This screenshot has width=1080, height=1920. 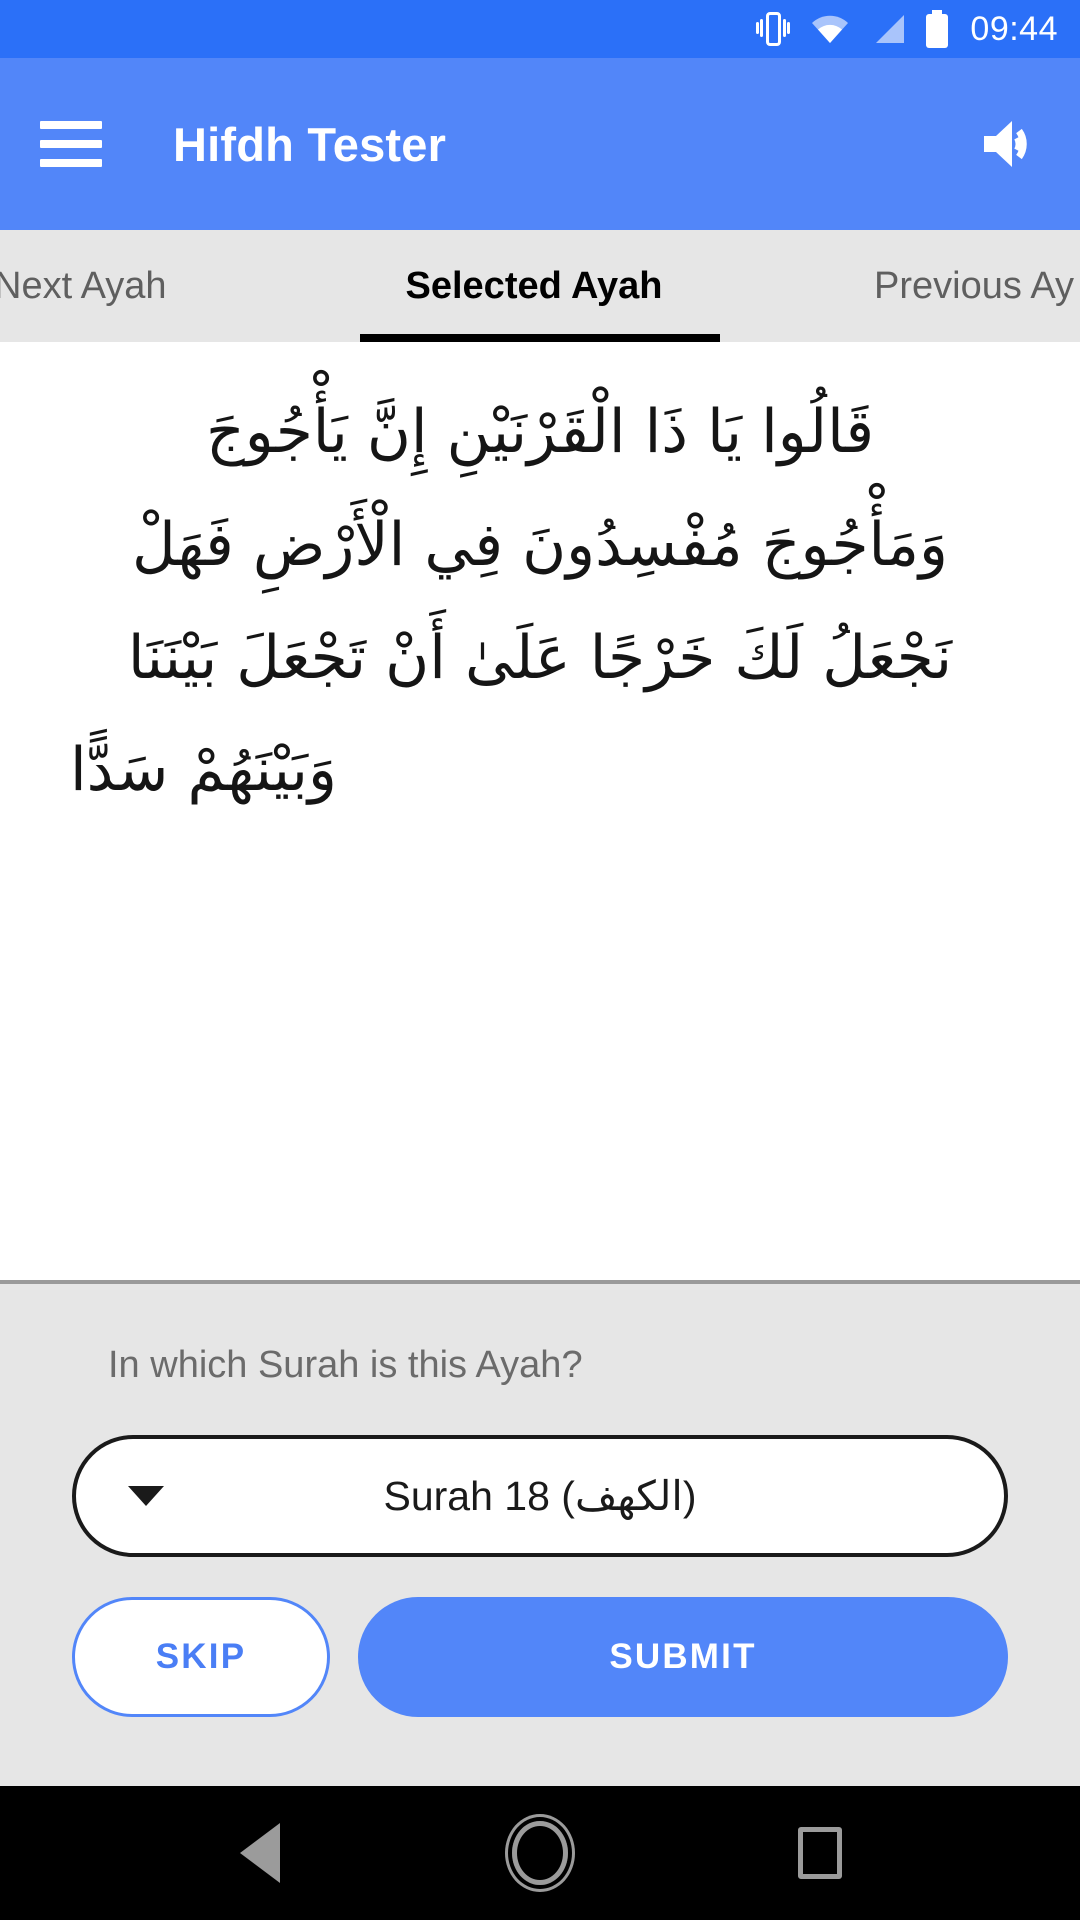 What do you see at coordinates (534, 286) in the screenshot?
I see `tab-selected-ayah: Selected Ayah` at bounding box center [534, 286].